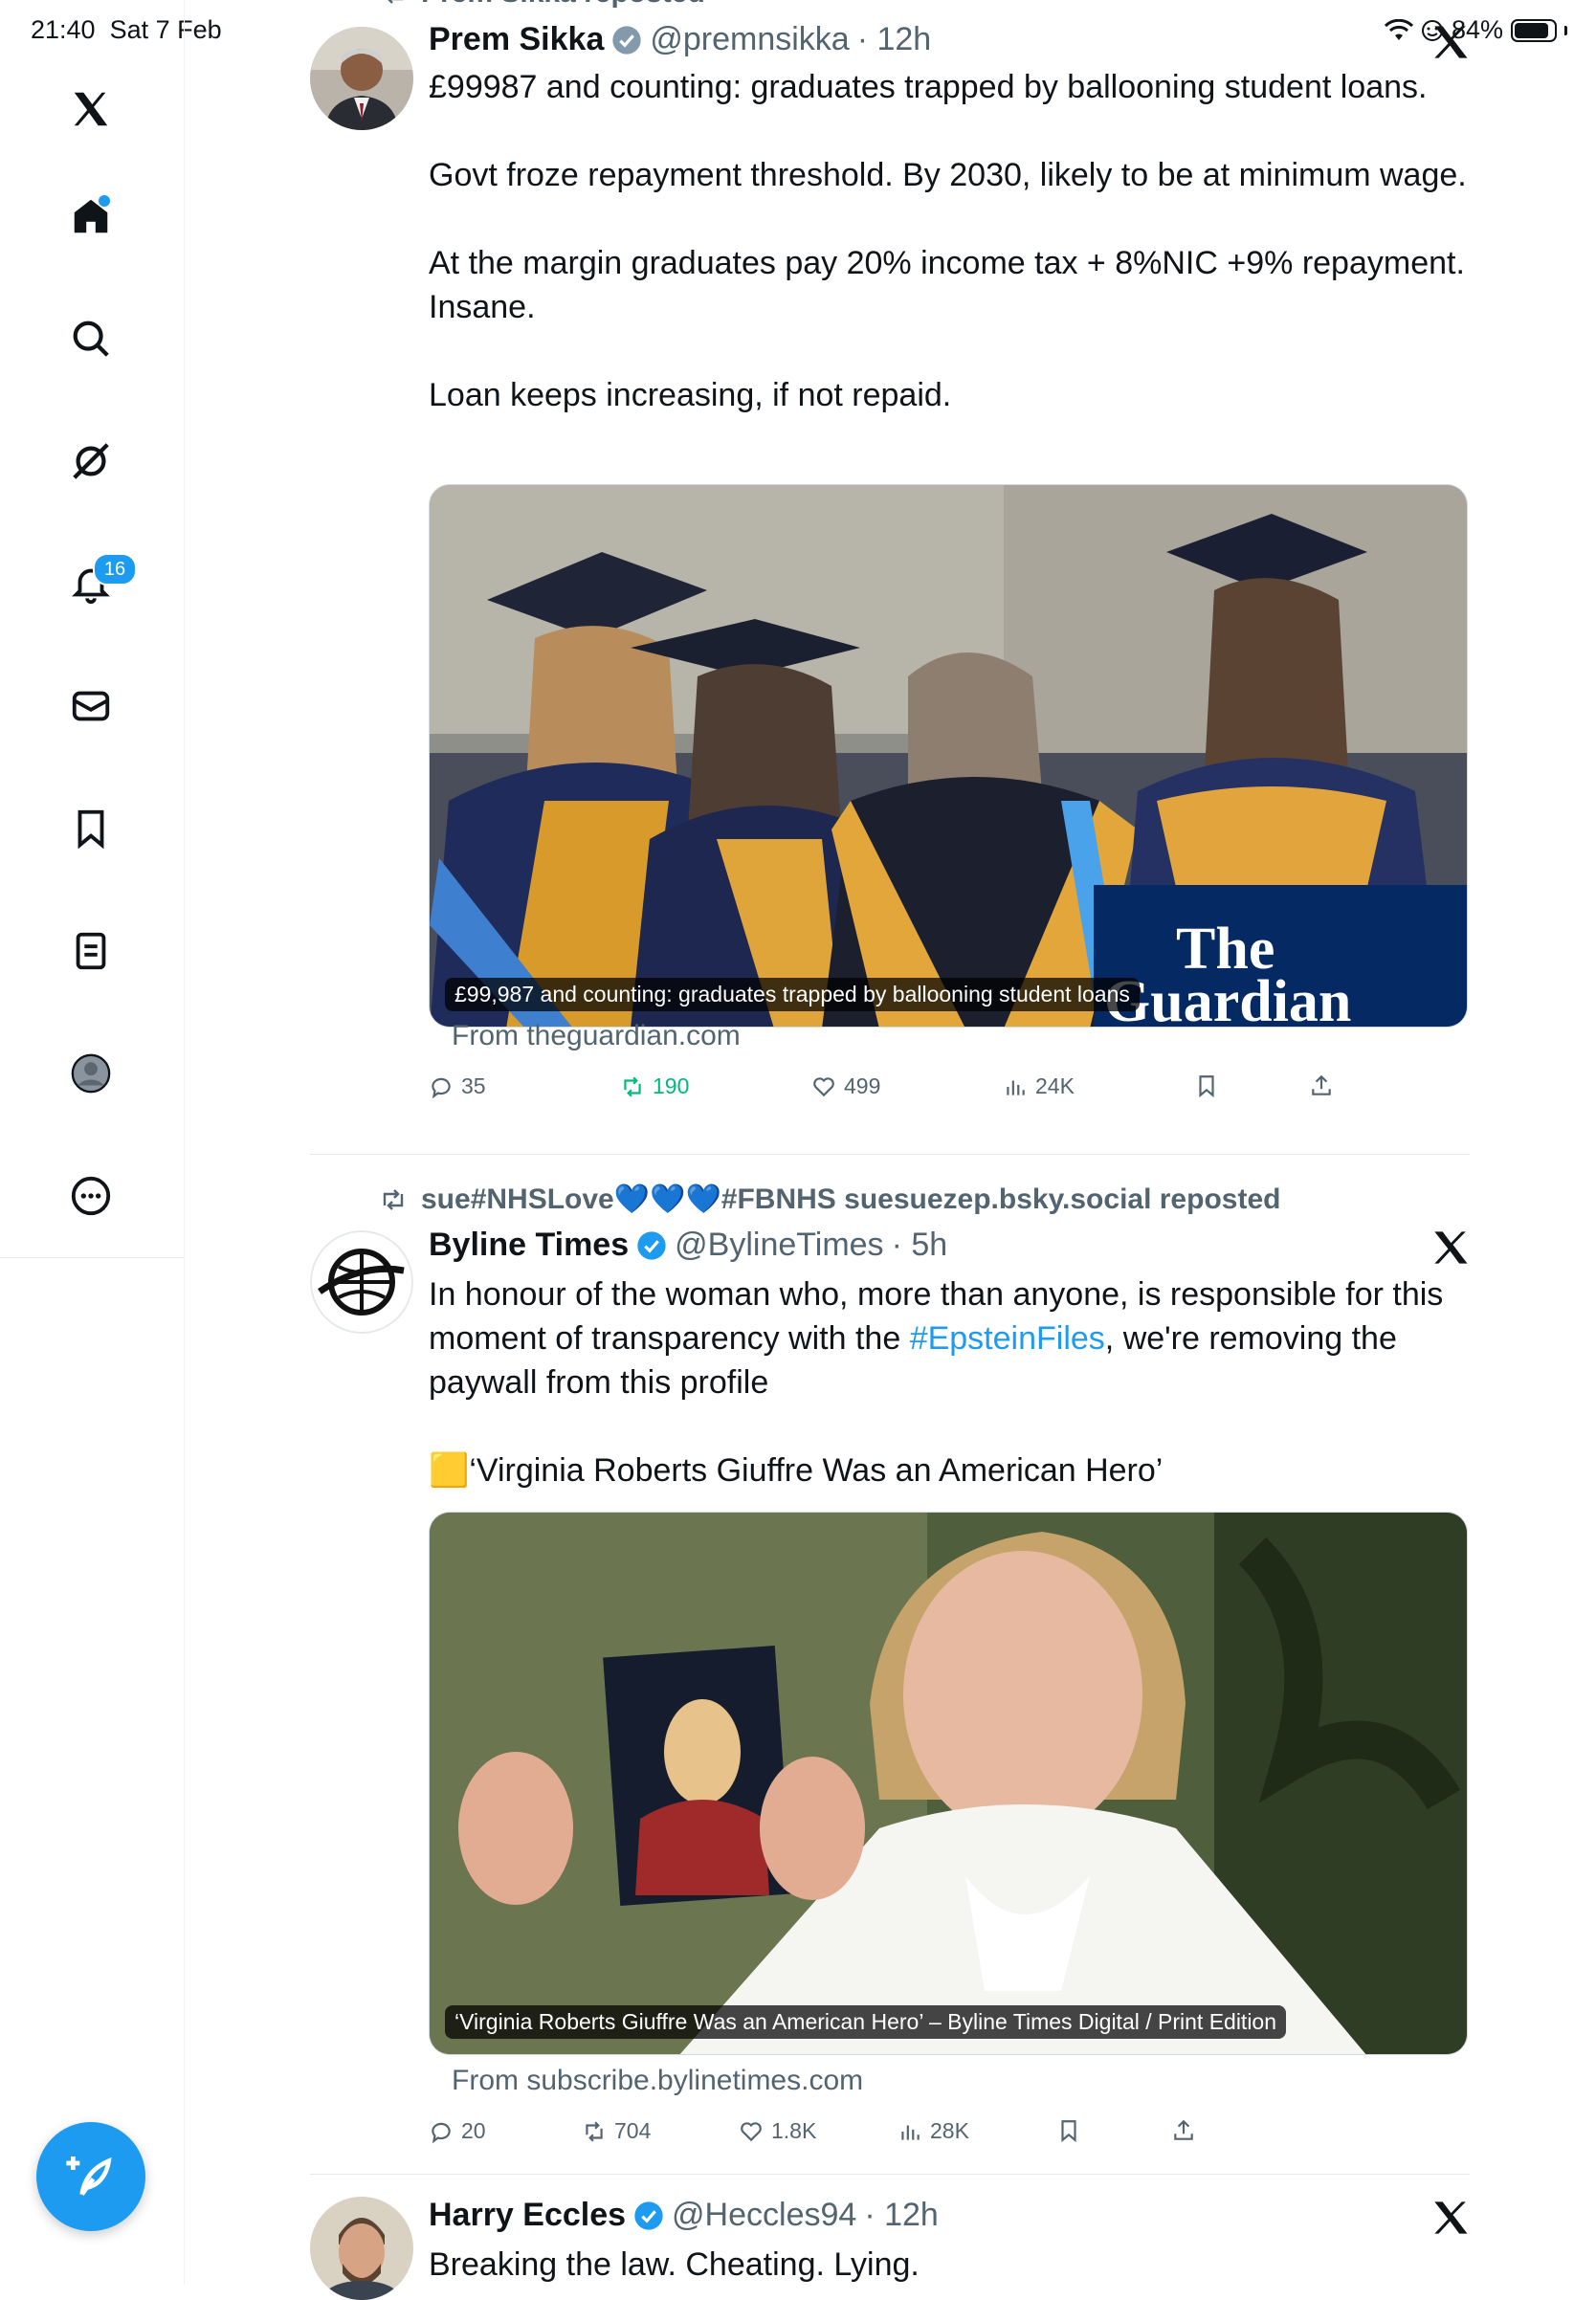  What do you see at coordinates (91, 339) in the screenshot?
I see `search-icon` at bounding box center [91, 339].